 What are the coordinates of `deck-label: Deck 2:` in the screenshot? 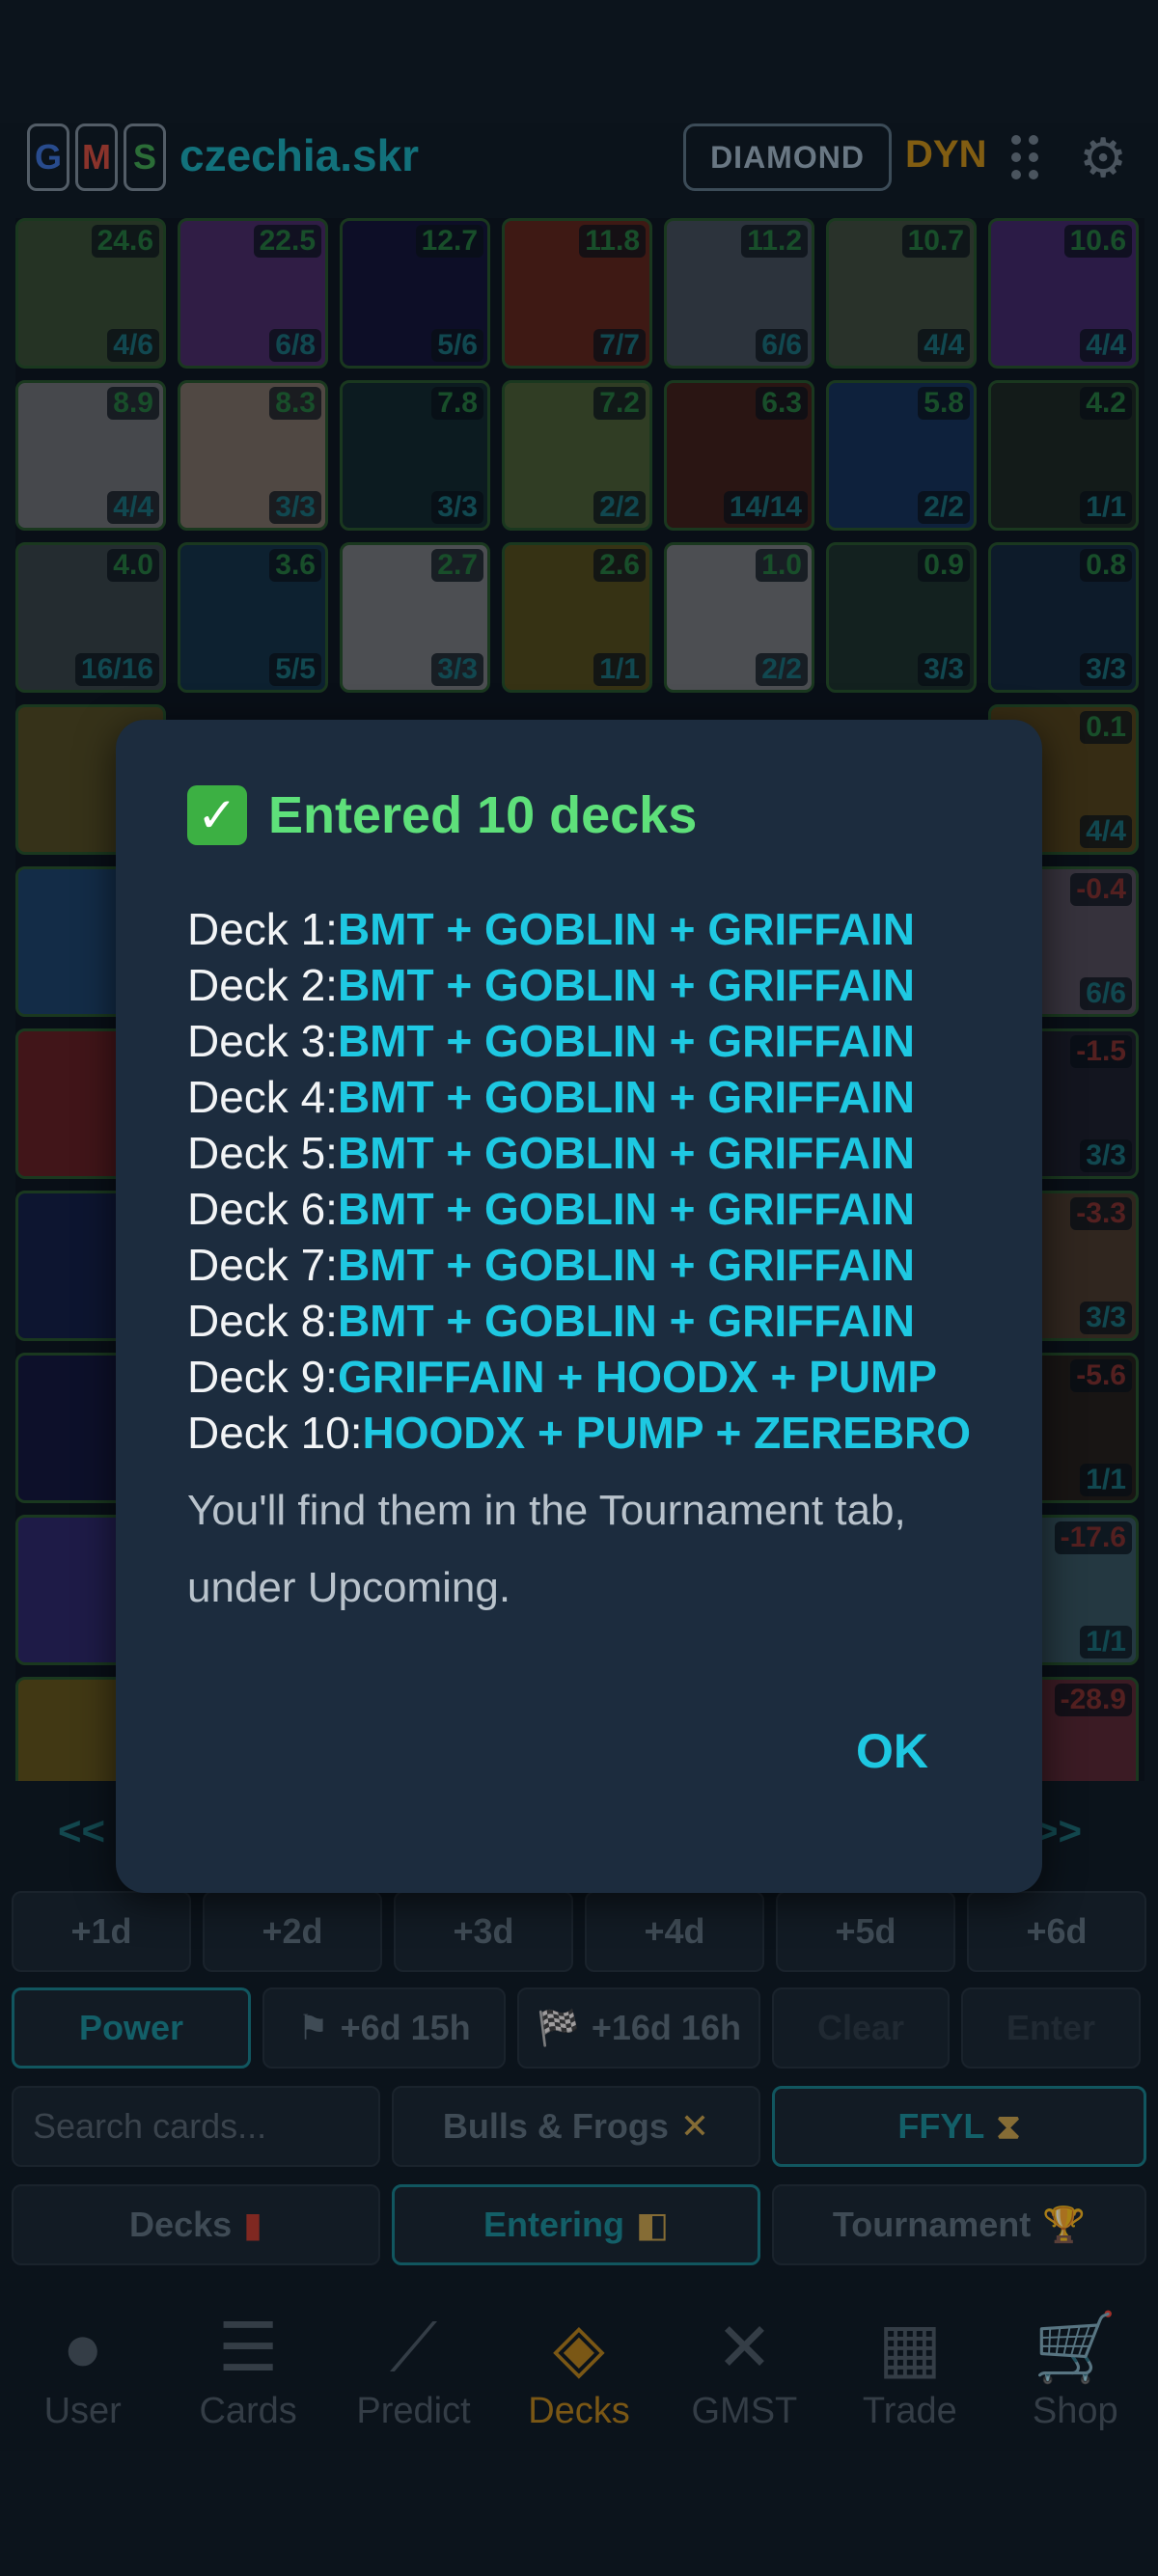 It's located at (262, 985).